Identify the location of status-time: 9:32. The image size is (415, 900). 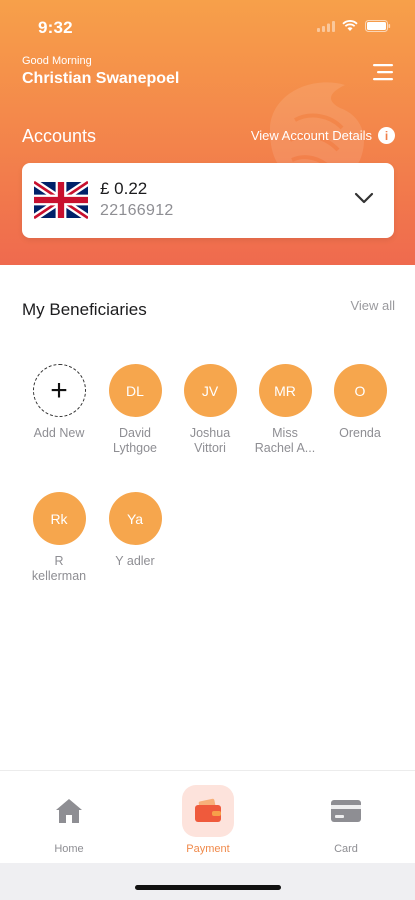
(55, 27).